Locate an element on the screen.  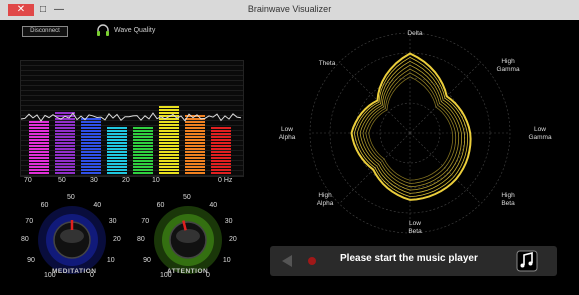
attention-knob is located at coordinates (188, 240).